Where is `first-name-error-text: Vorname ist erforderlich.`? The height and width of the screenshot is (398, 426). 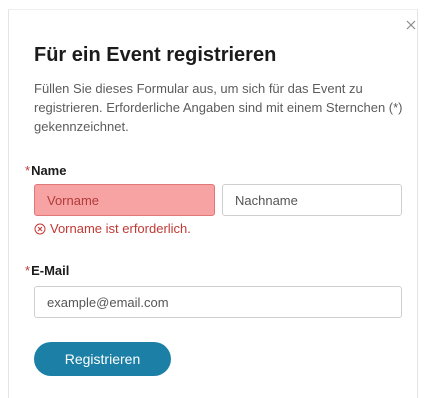
first-name-error-text: Vorname ist erforderlich. is located at coordinates (120, 228).